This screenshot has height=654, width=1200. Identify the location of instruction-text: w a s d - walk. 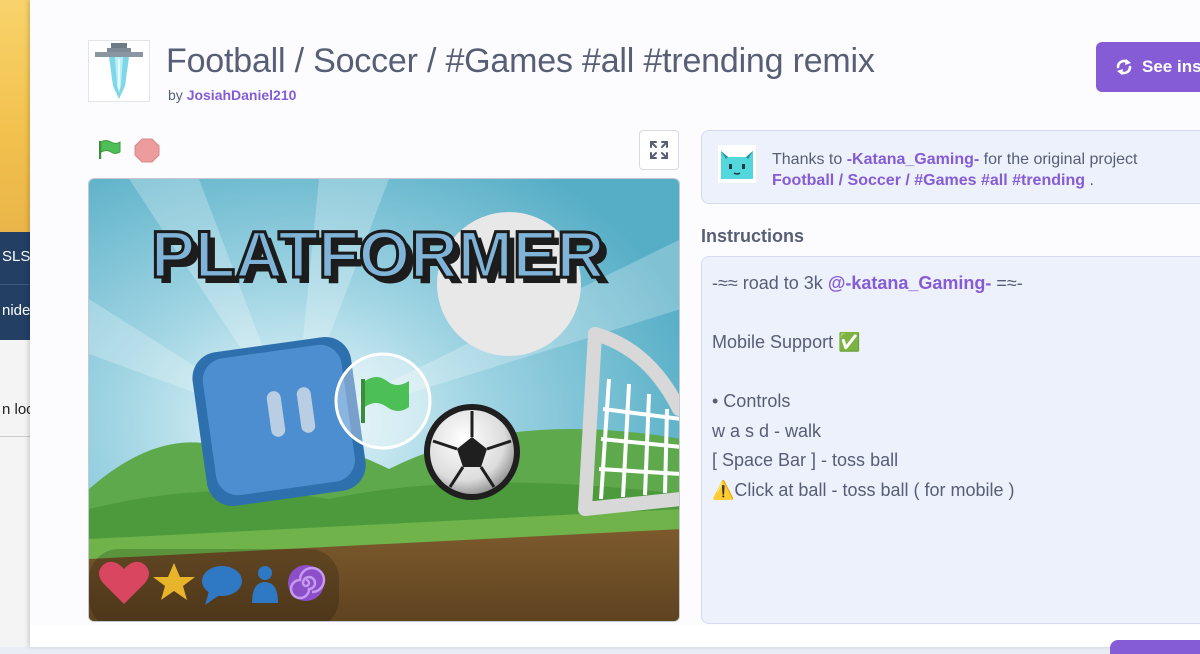
(767, 430).